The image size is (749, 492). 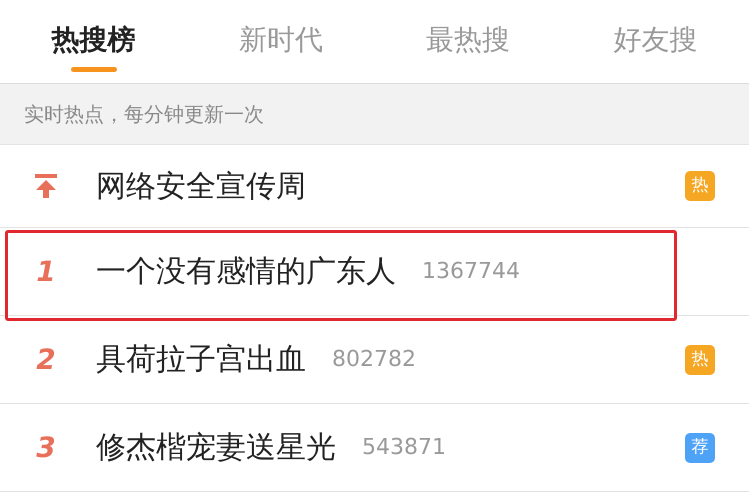 I want to click on tab: 热搜榜, so click(x=94, y=36).